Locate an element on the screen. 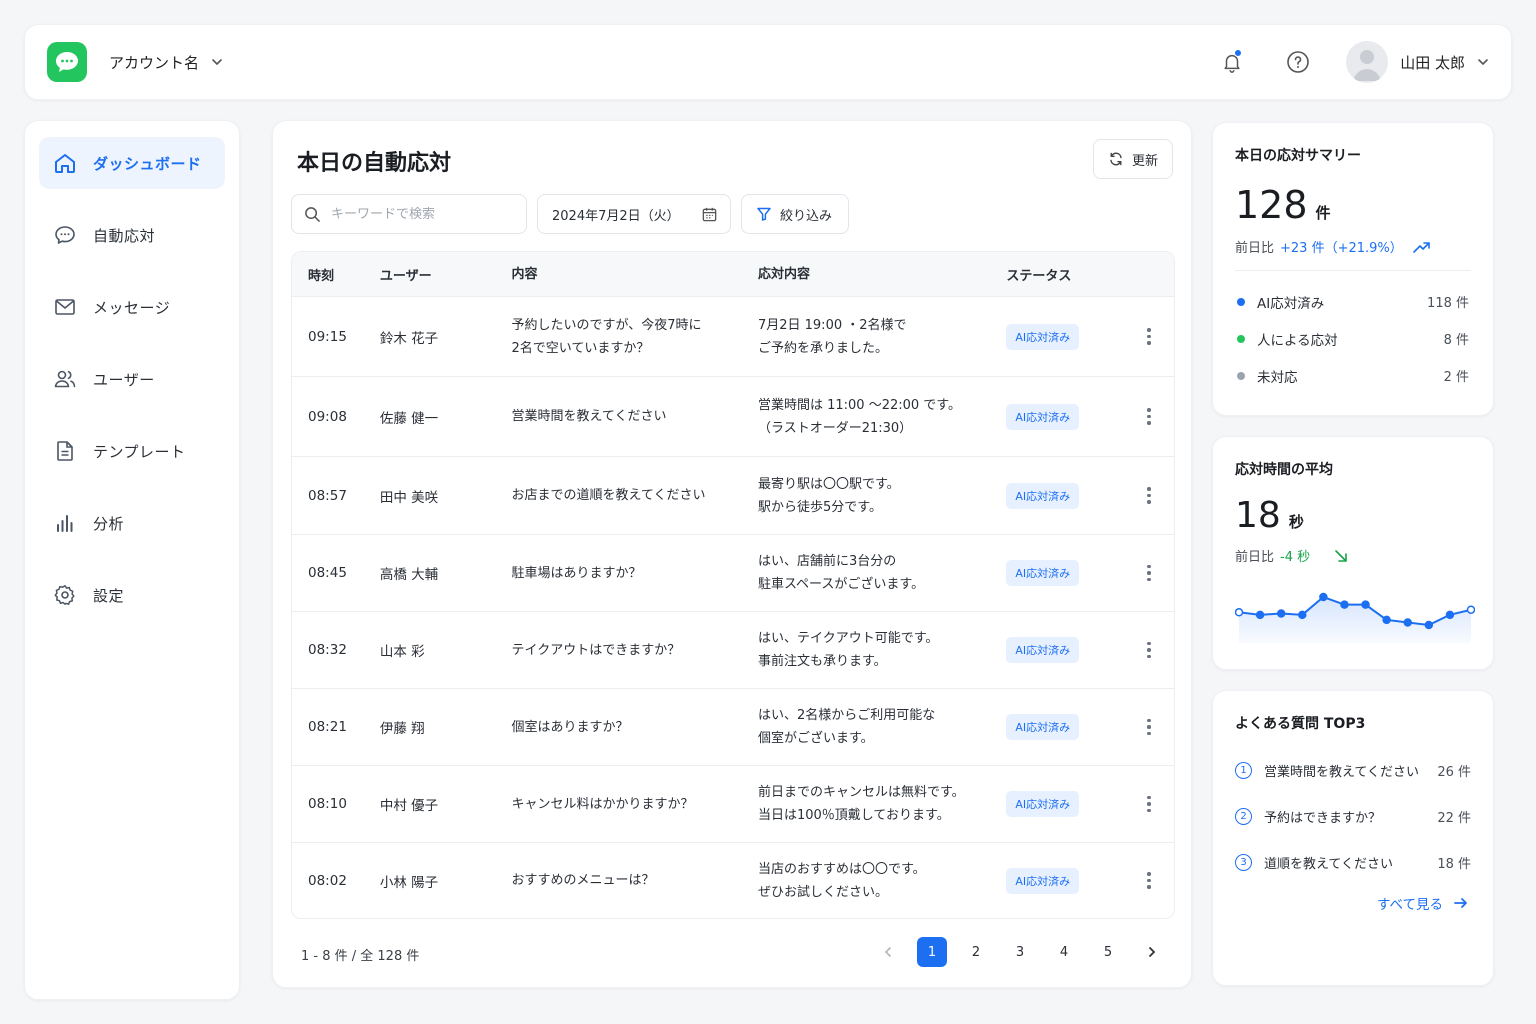 This screenshot has height=1024, width=1536. avg-time-title: 応対時間の平均 is located at coordinates (1284, 470).